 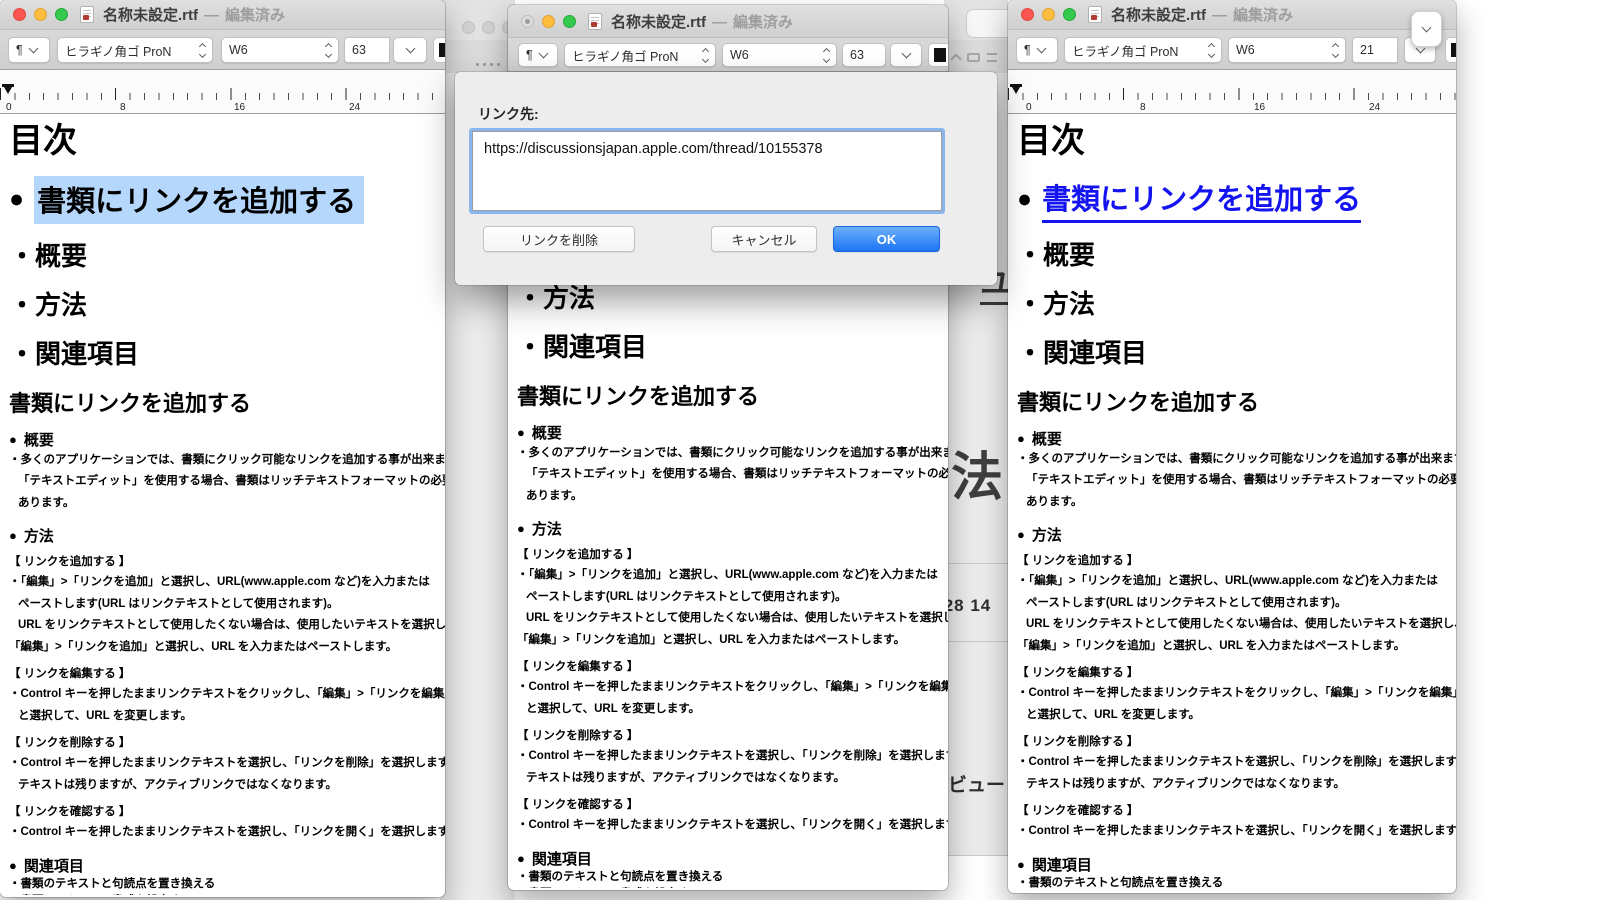 What do you see at coordinates (559, 239) in the screenshot?
I see `remove-link-button: リンクを削除` at bounding box center [559, 239].